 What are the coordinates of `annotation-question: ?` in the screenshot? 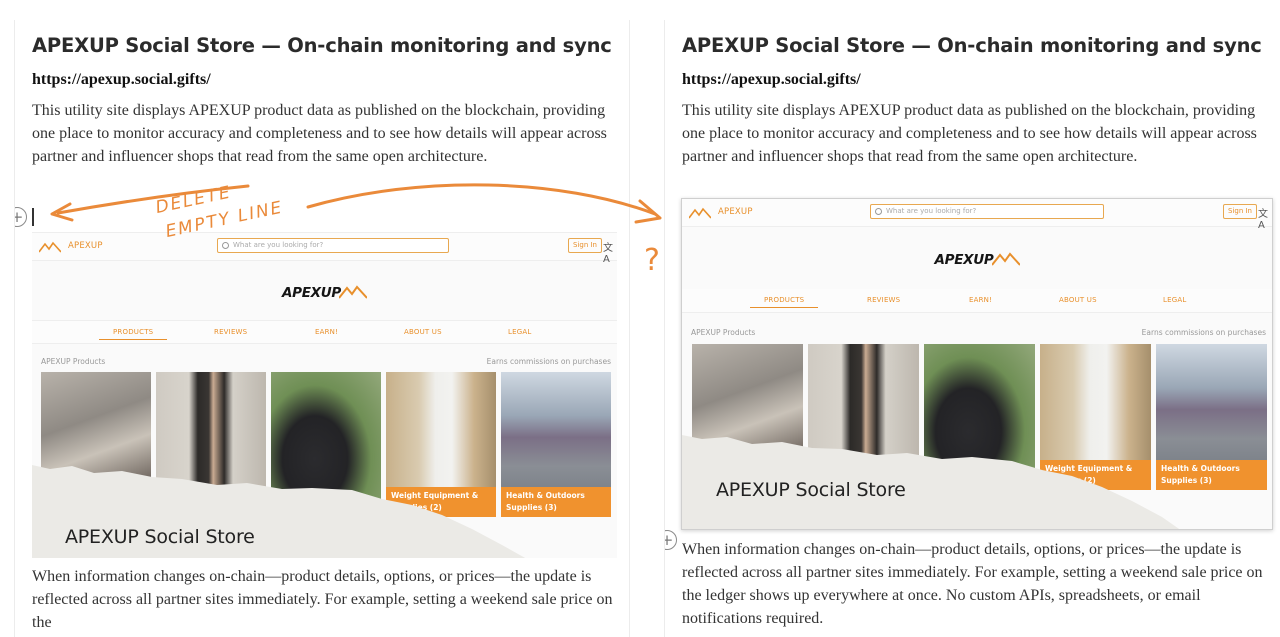 It's located at (653, 260).